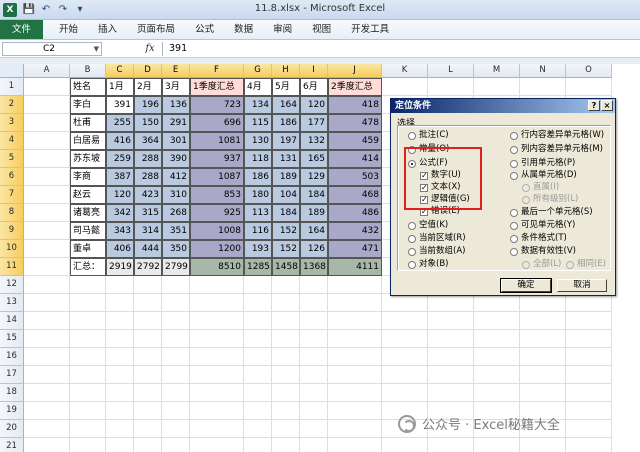  Describe the element at coordinates (12, 411) in the screenshot. I see `row-header-19: 19` at that location.